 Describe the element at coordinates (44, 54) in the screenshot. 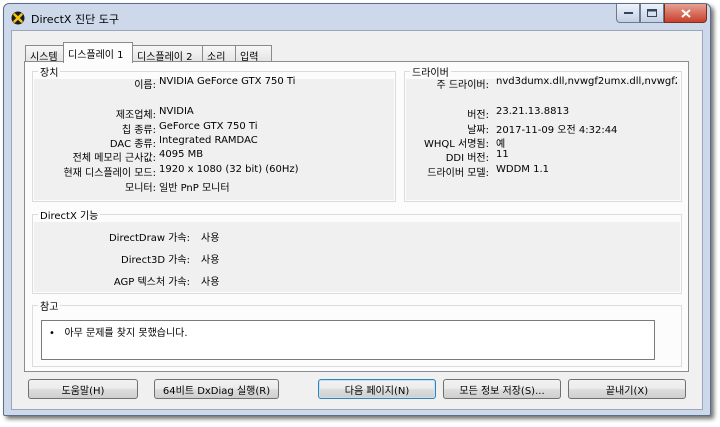

I see `tab-system: 시스템` at that location.